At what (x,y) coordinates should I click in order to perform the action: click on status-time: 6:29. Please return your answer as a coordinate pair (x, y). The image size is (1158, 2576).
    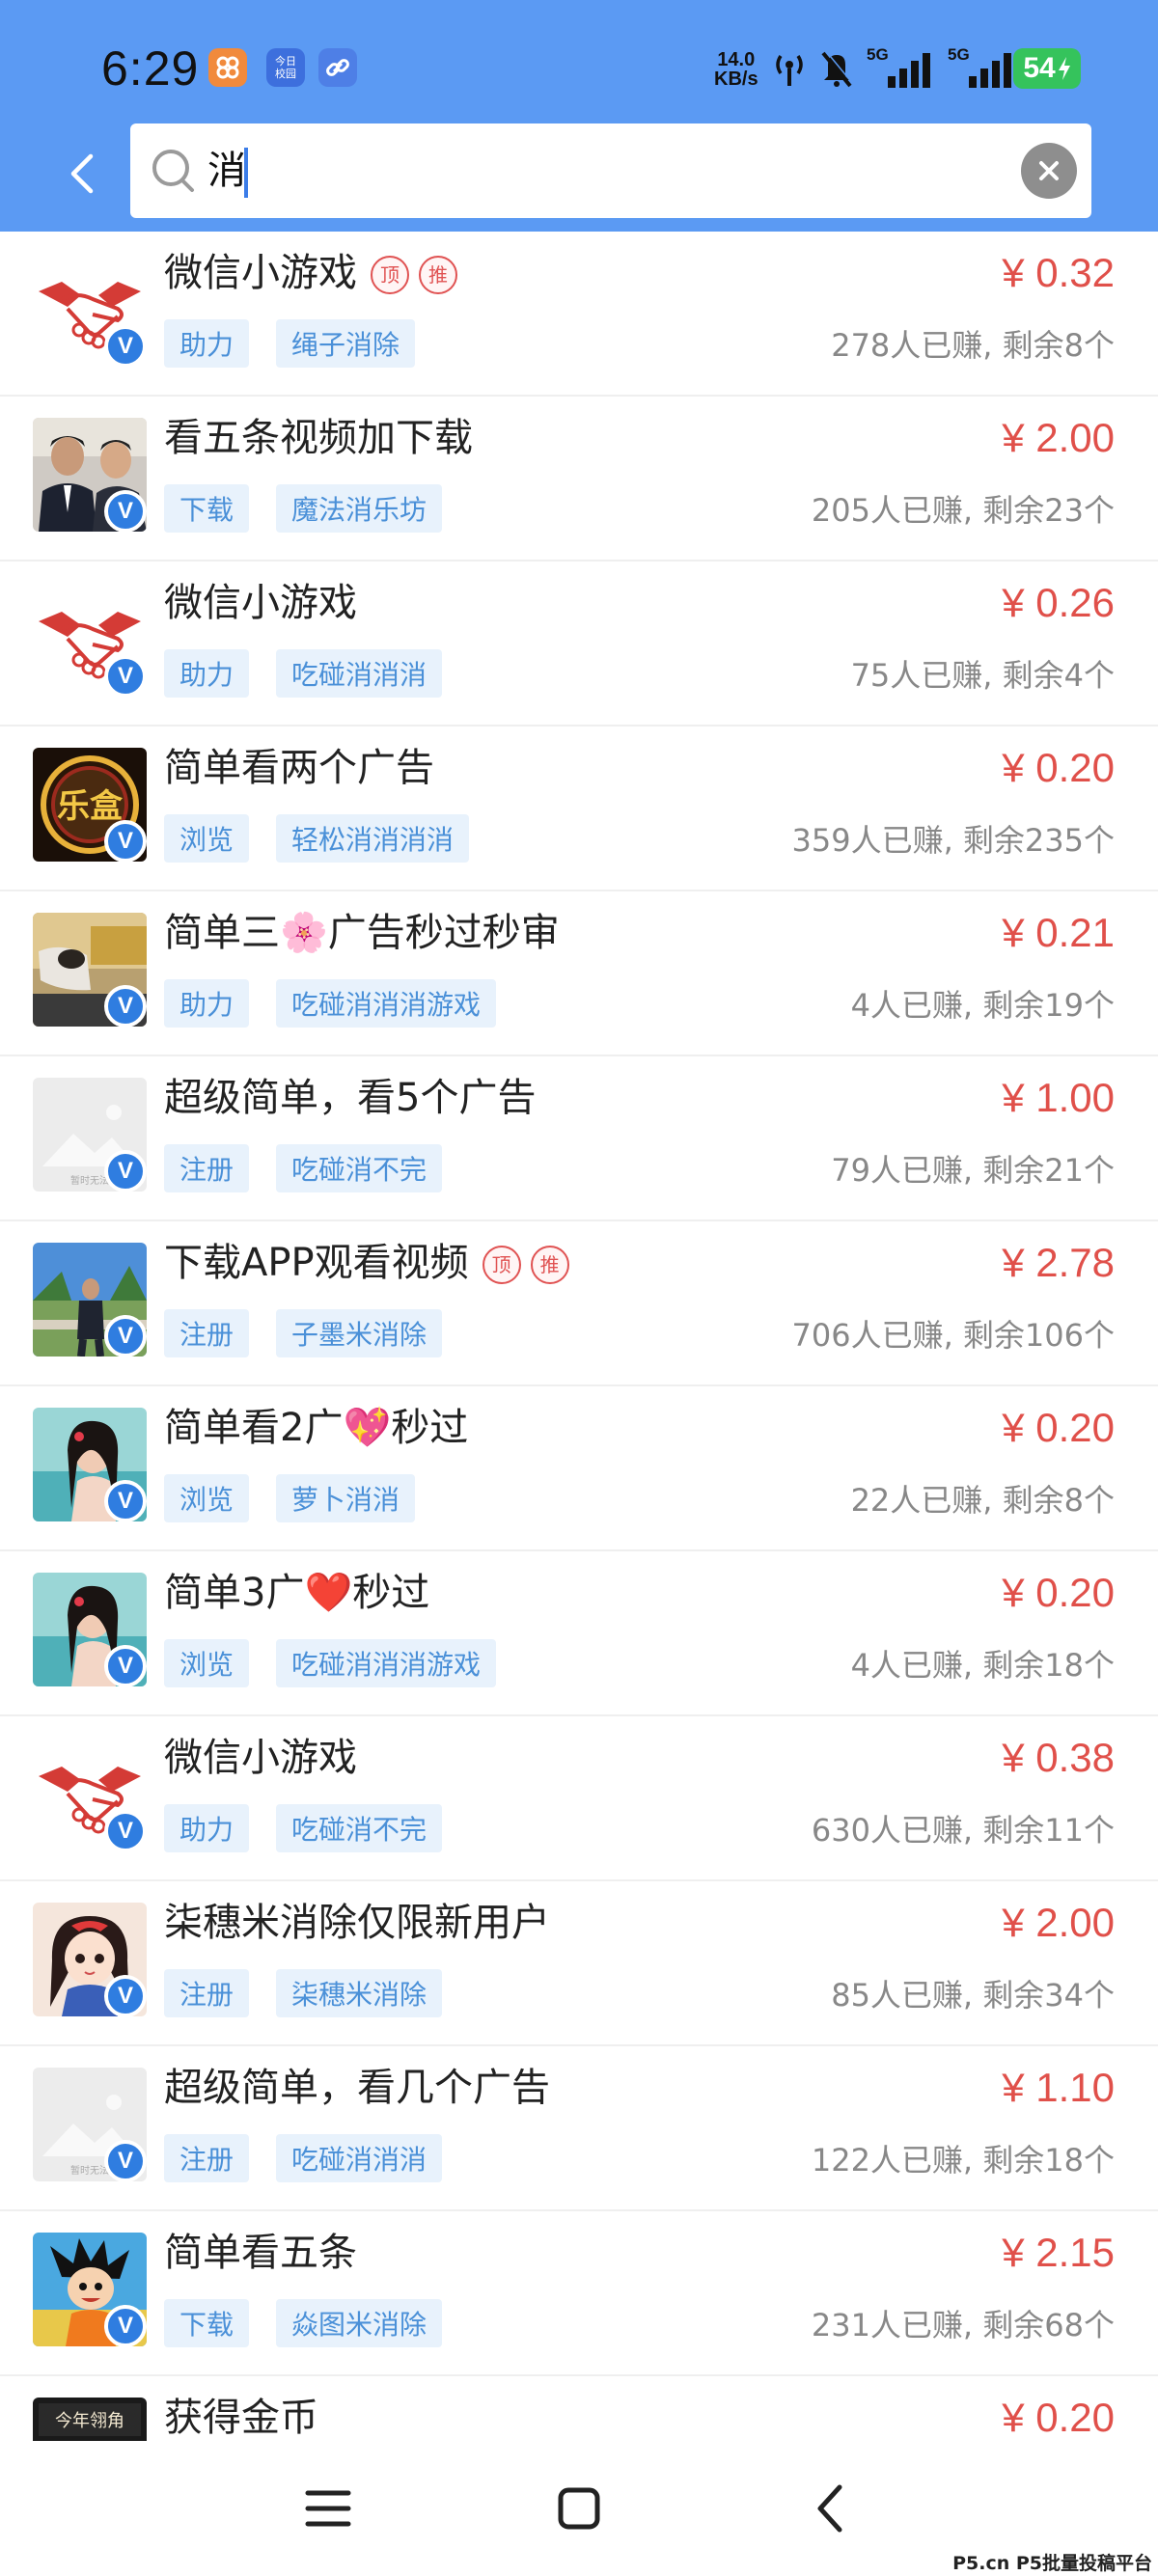
    Looking at the image, I should click on (150, 68).